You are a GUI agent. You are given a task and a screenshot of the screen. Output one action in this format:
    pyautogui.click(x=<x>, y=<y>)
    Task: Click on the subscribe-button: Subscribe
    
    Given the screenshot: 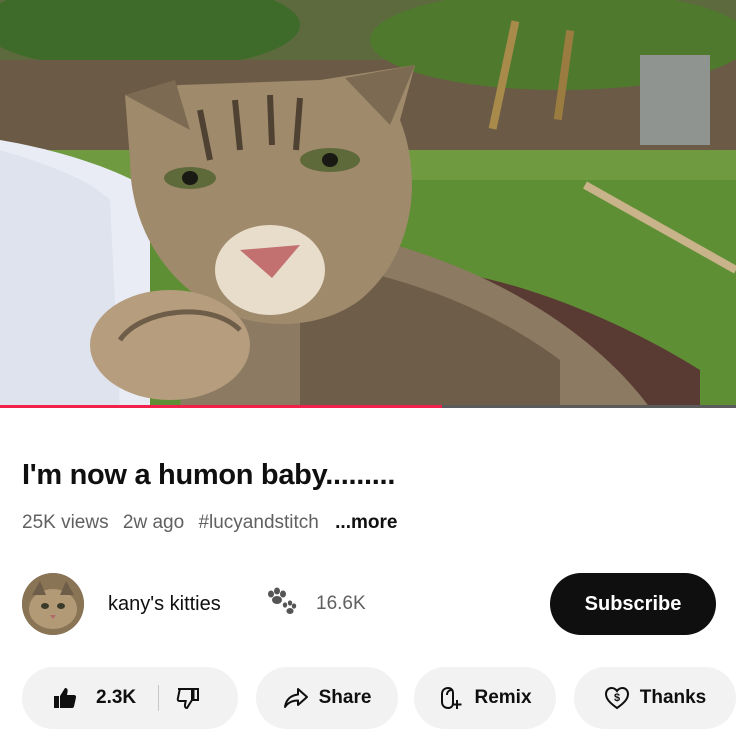 What is the action you would take?
    pyautogui.click(x=633, y=604)
    